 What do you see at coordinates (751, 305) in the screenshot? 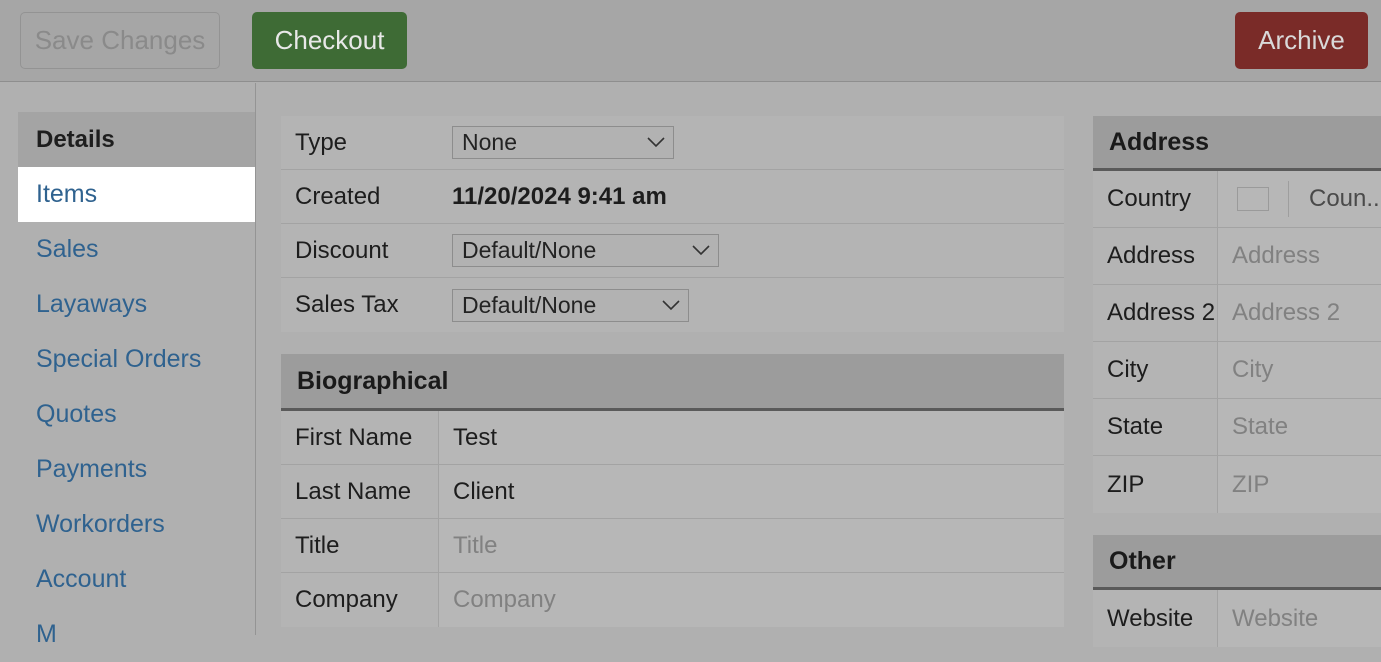
I see `sales-tax-value-cell: Default/None` at bounding box center [751, 305].